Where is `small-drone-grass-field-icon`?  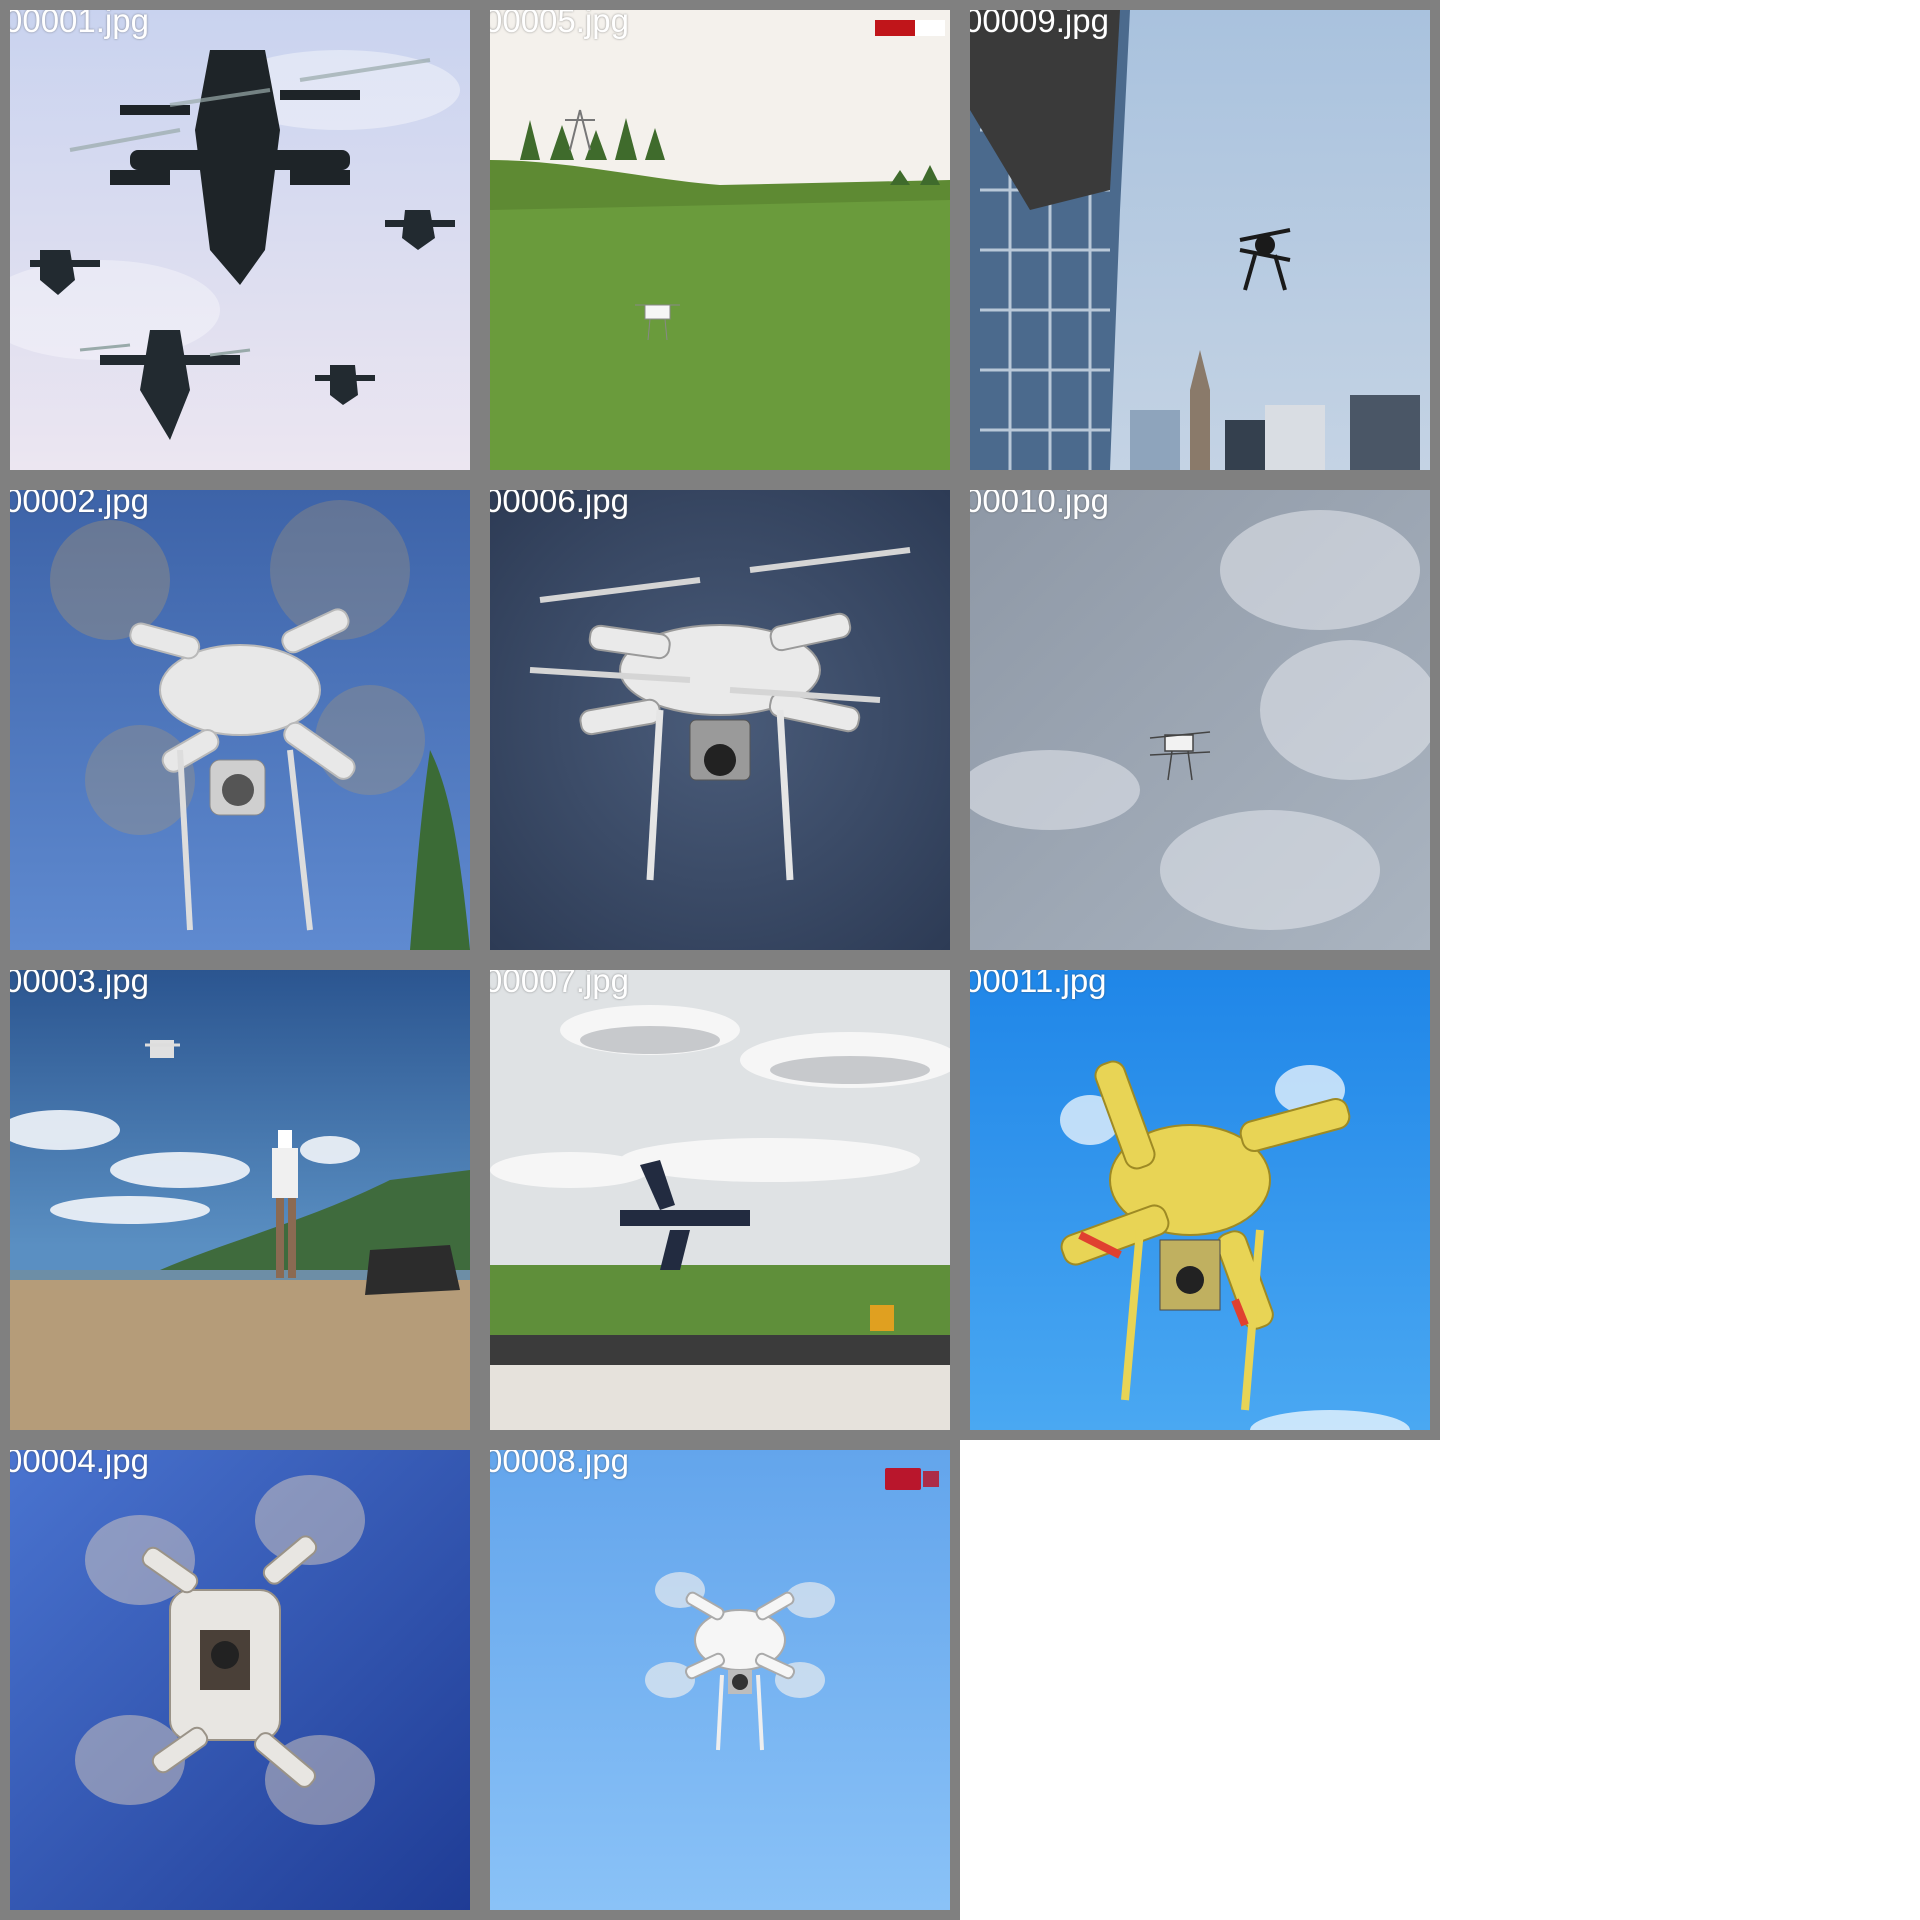 small-drone-grass-field-icon is located at coordinates (720, 240).